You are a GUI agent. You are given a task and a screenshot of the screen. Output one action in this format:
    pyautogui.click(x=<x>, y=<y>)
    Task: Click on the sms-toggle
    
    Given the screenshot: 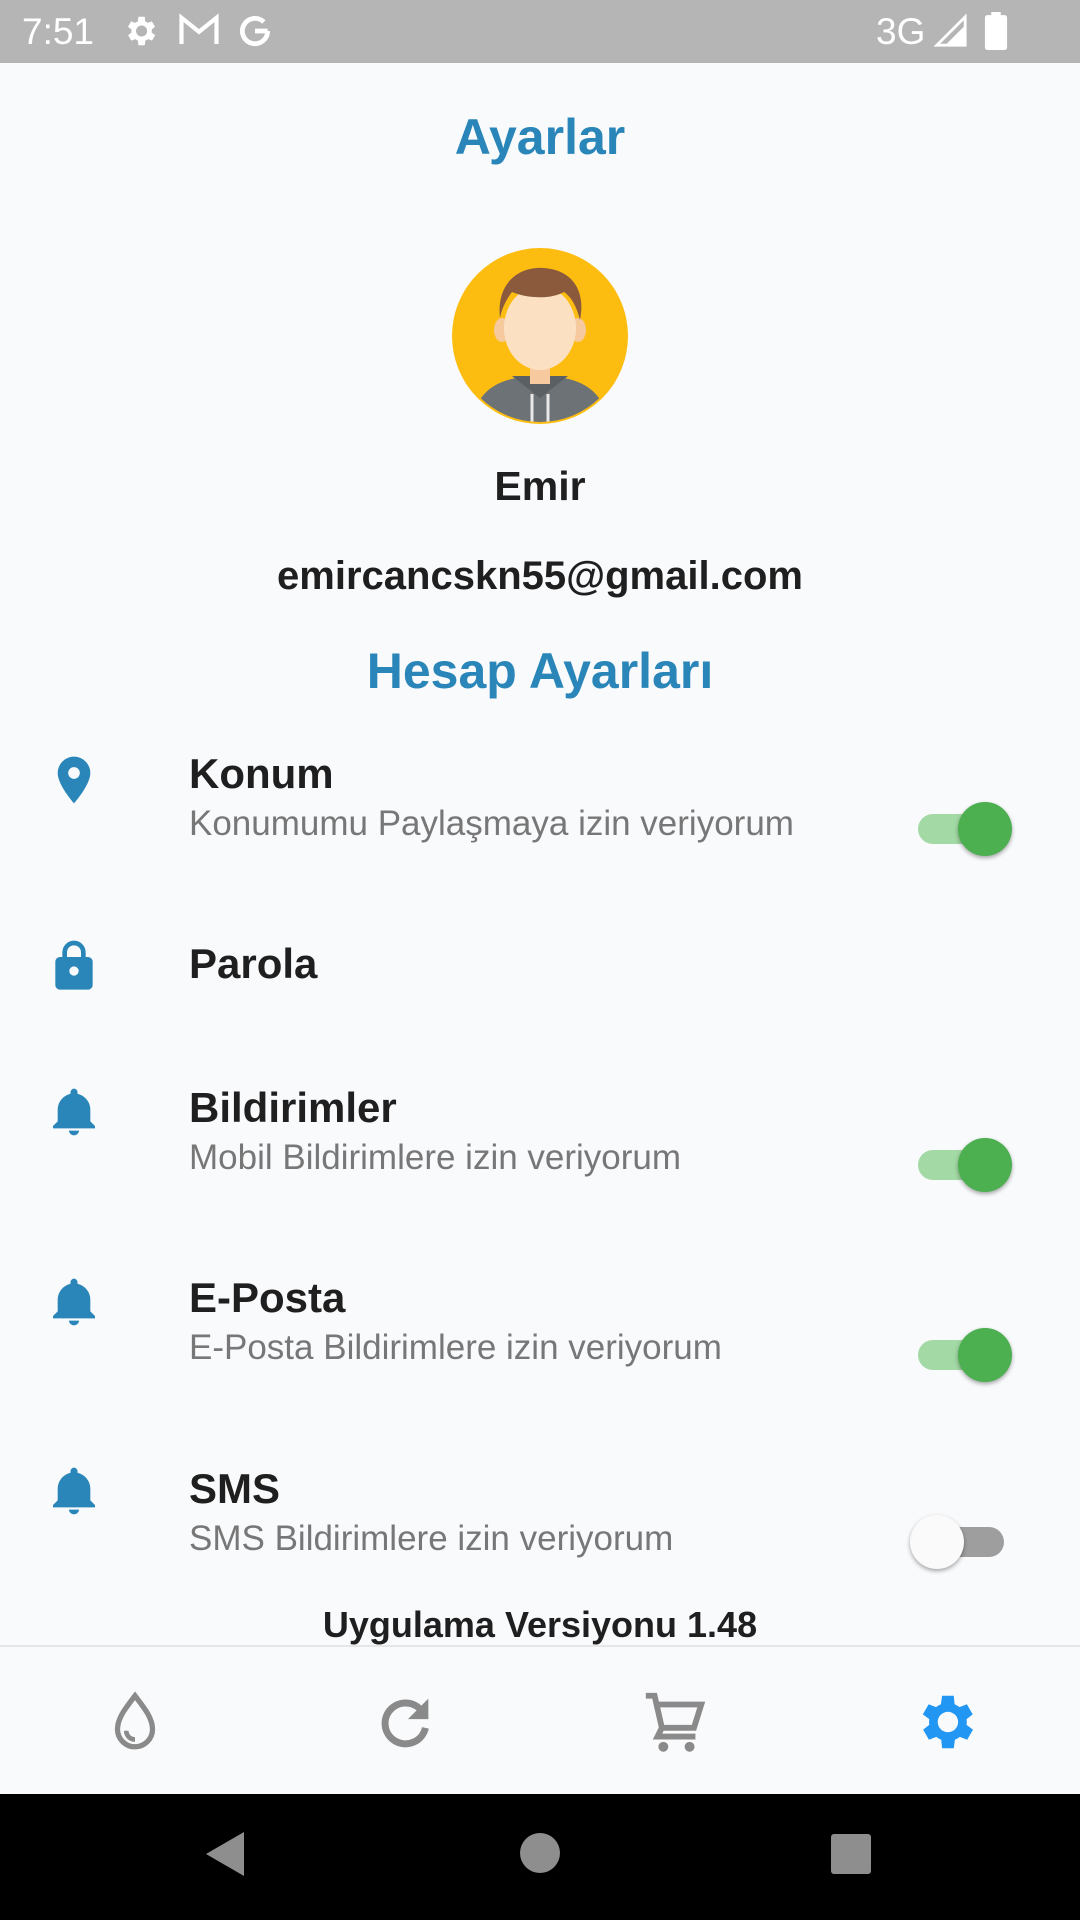 What is the action you would take?
    pyautogui.click(x=963, y=1540)
    